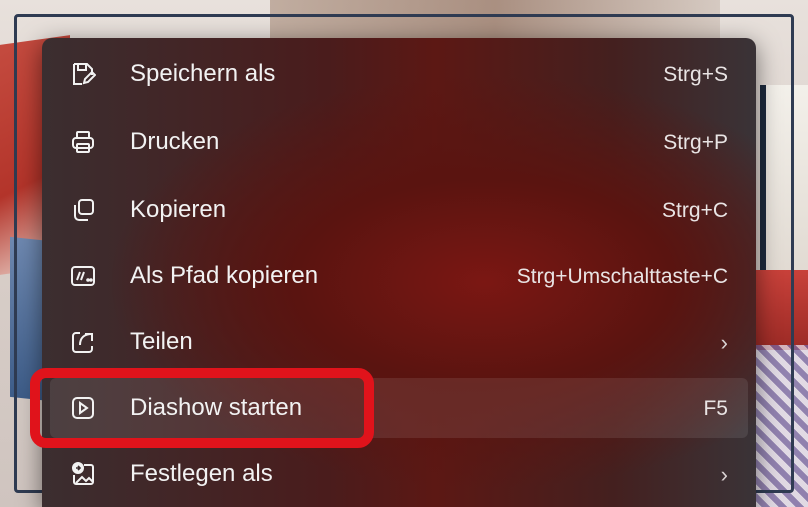 The image size is (808, 507). What do you see at coordinates (399, 210) in the screenshot?
I see `menu-item-copy: Kopieren Strg+C` at bounding box center [399, 210].